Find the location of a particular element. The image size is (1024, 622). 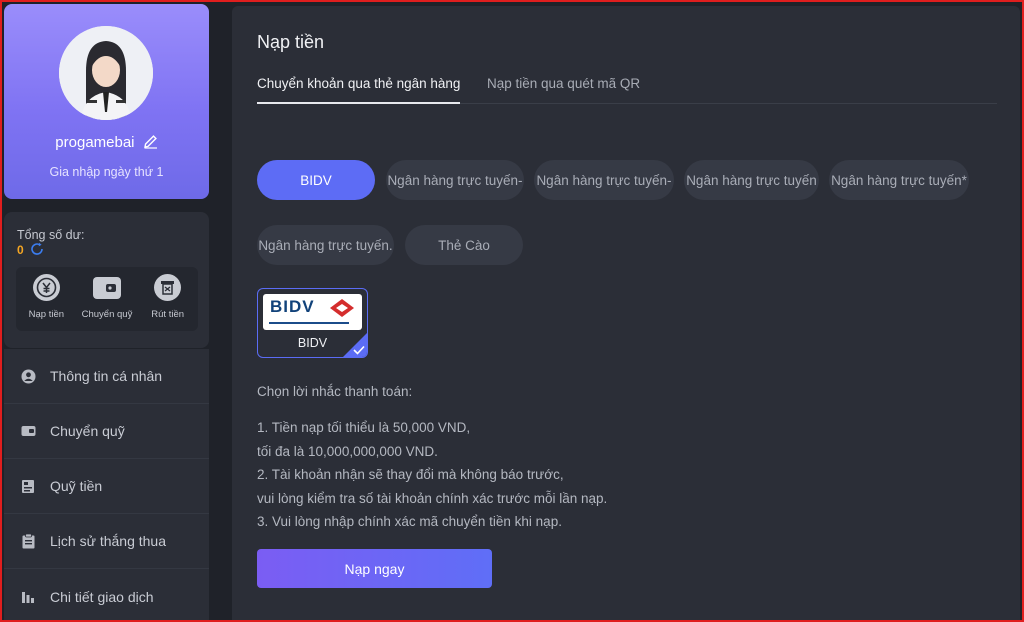

bank-option-online-3: Ngân hàng trực tuyến is located at coordinates (751, 180).